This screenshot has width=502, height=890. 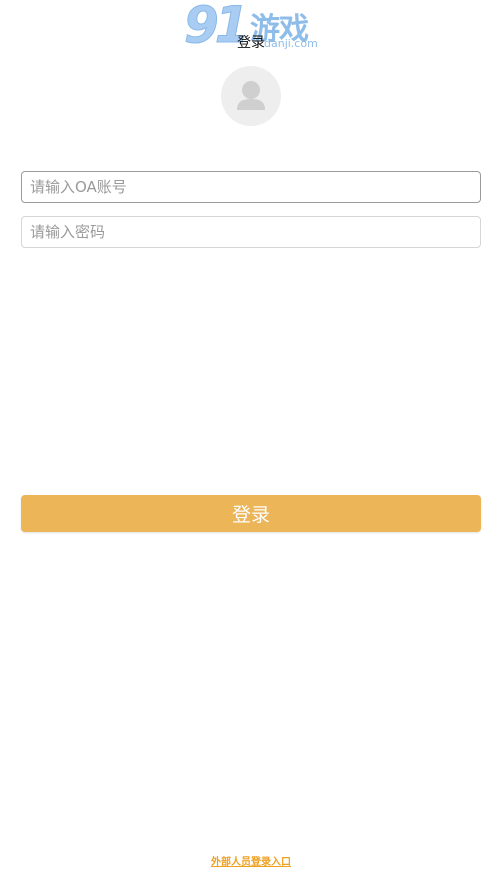 I want to click on user-silhouette-icon, so click(x=251, y=95).